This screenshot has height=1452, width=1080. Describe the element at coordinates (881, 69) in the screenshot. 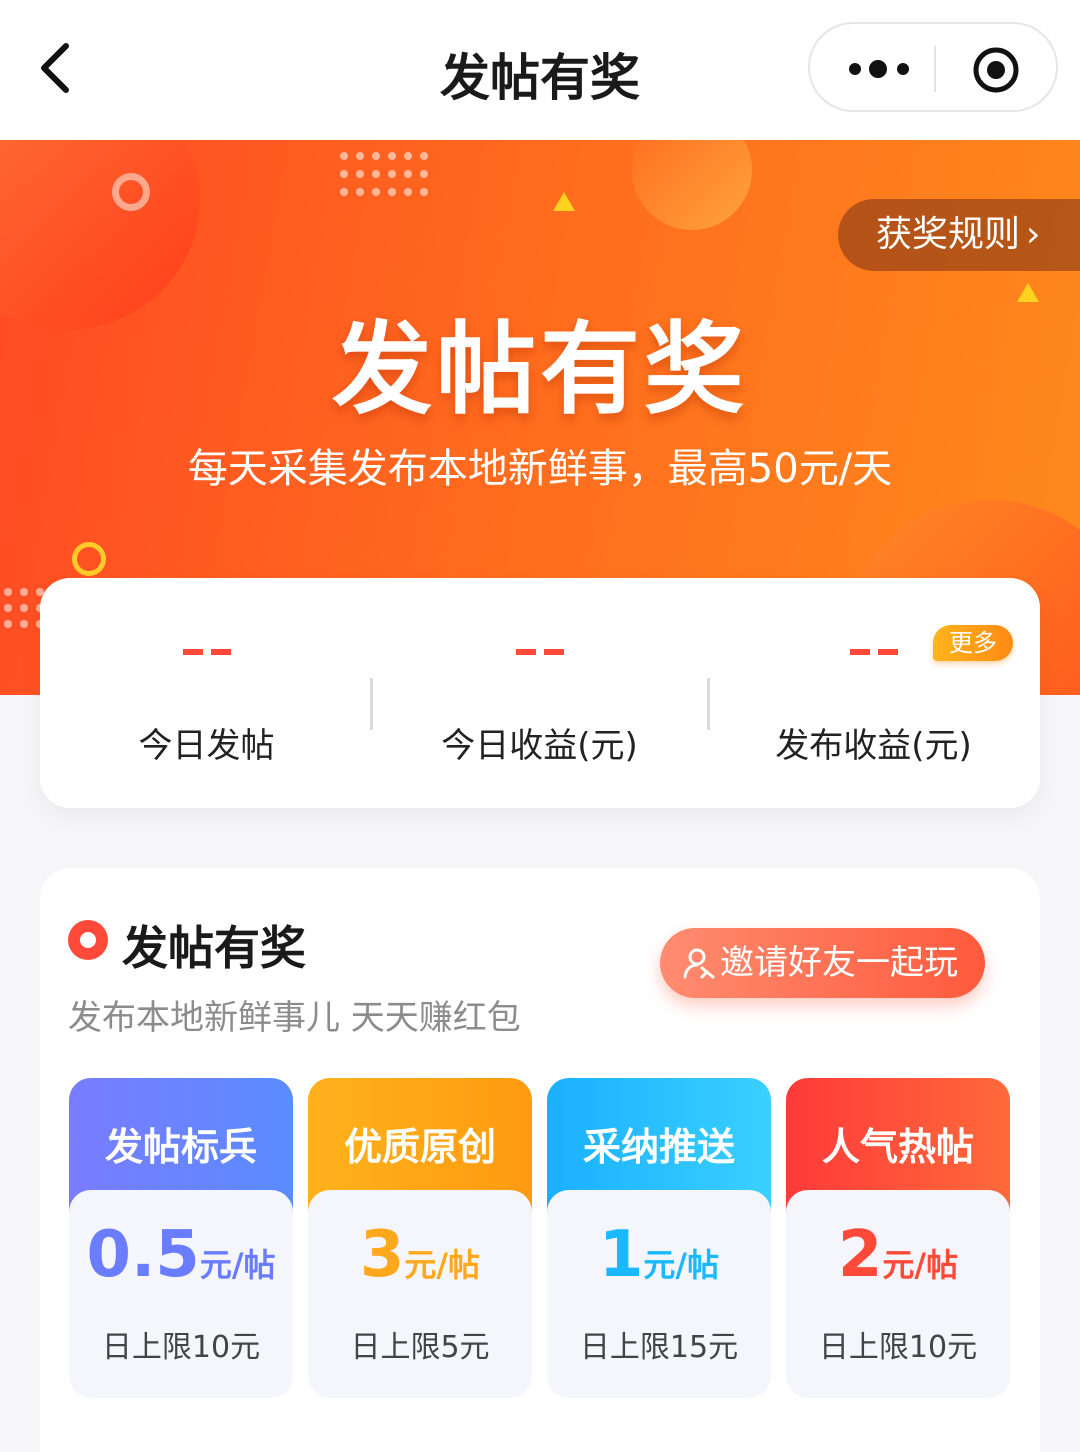

I see `more-dots-icon` at that location.